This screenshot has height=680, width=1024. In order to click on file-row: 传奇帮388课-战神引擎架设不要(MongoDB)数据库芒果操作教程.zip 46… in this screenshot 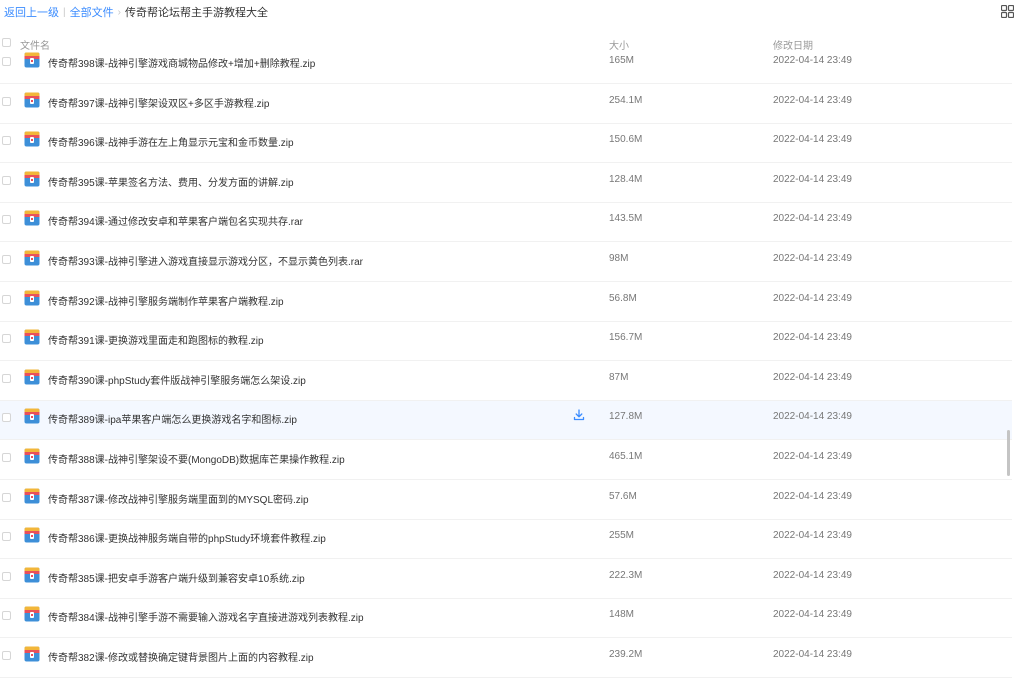, I will do `click(506, 460)`.